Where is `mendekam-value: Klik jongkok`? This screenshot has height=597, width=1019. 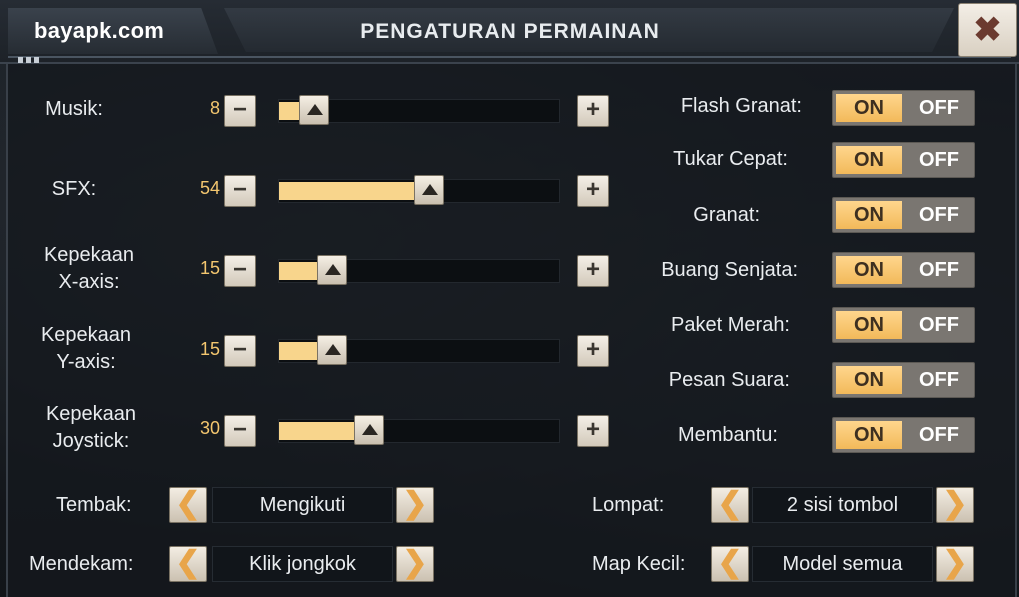 mendekam-value: Klik jongkok is located at coordinates (302, 564).